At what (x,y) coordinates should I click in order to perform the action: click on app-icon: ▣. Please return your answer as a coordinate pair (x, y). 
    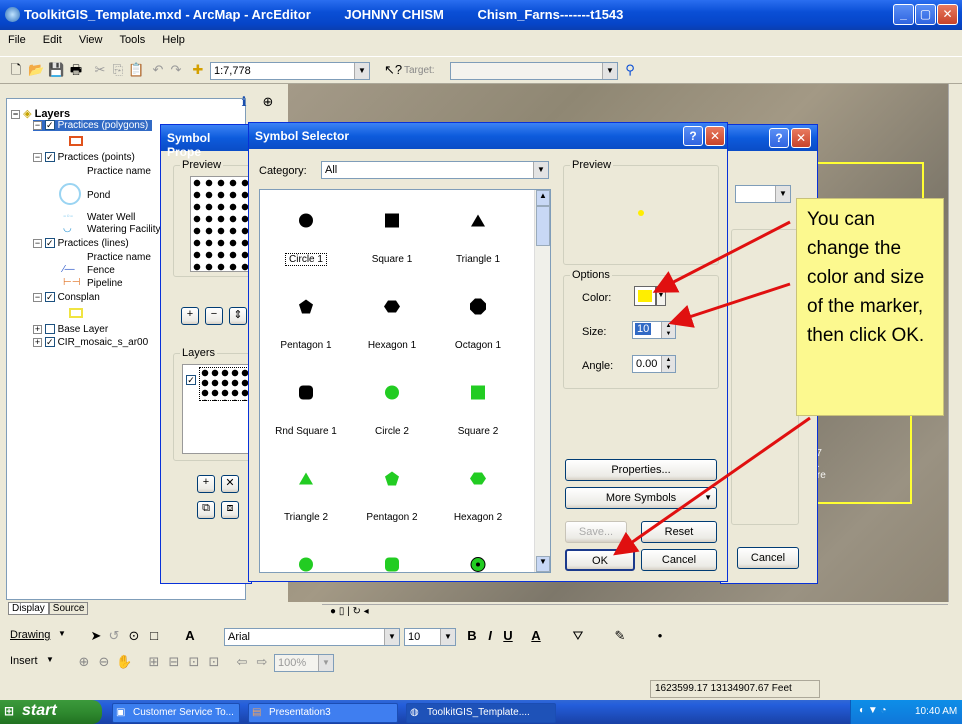
    Looking at the image, I should click on (121, 712).